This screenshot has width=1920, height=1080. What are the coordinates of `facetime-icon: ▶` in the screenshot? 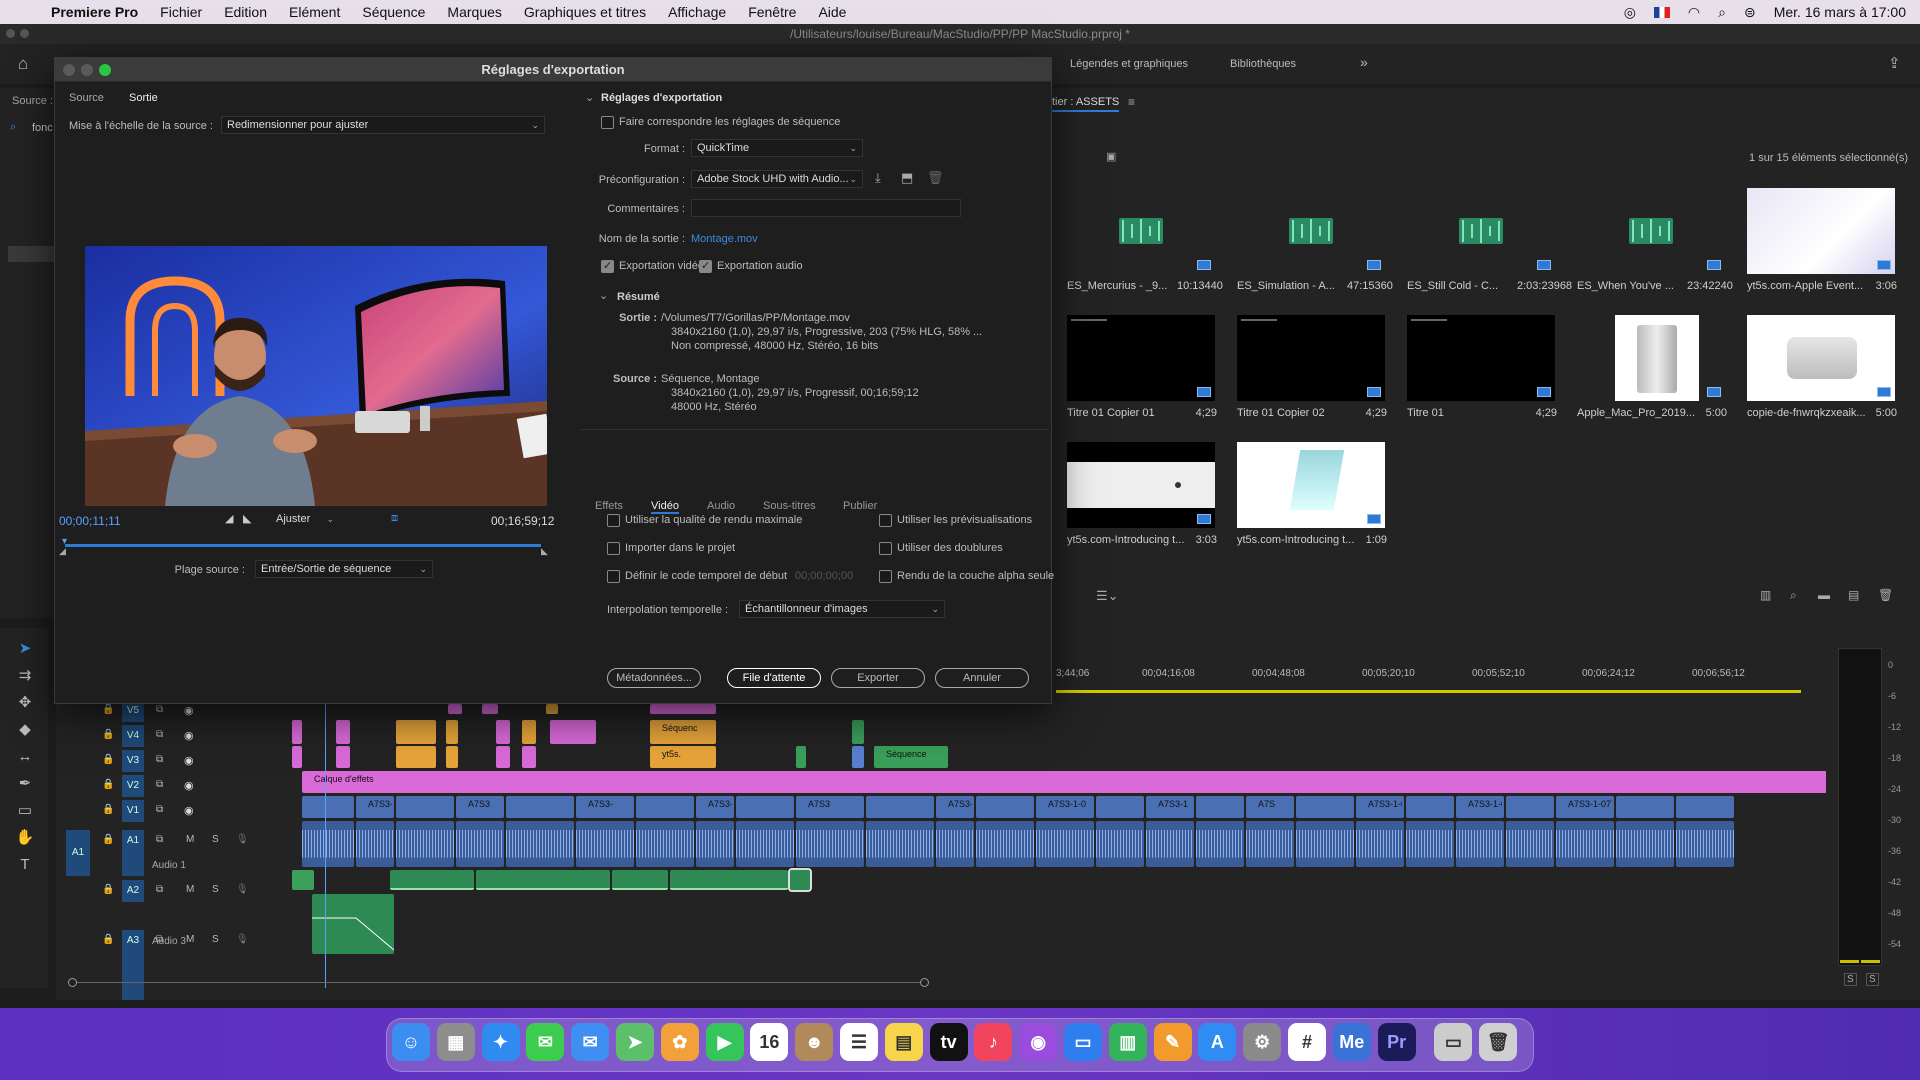 It's located at (724, 1042).